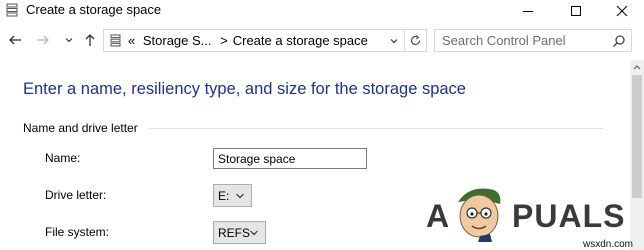 The width and height of the screenshot is (644, 250). I want to click on address-dropdown-button, so click(394, 41).